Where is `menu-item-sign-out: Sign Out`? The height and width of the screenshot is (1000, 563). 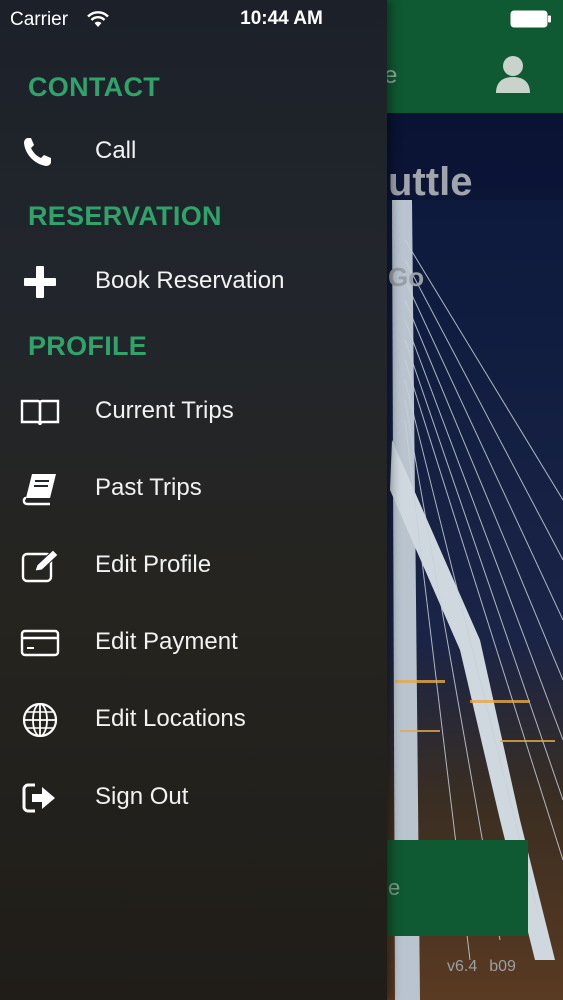
menu-item-sign-out: Sign Out is located at coordinates (193, 798).